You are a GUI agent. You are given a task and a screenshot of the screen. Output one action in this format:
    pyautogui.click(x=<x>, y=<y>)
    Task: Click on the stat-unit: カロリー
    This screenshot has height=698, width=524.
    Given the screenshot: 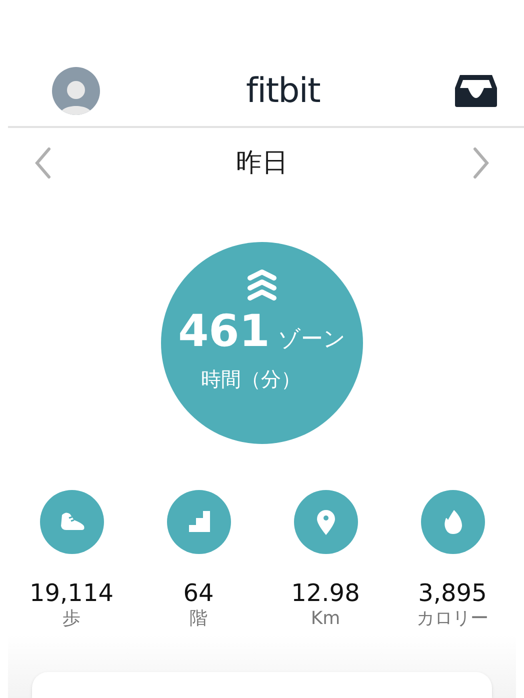 What is the action you would take?
    pyautogui.click(x=452, y=619)
    